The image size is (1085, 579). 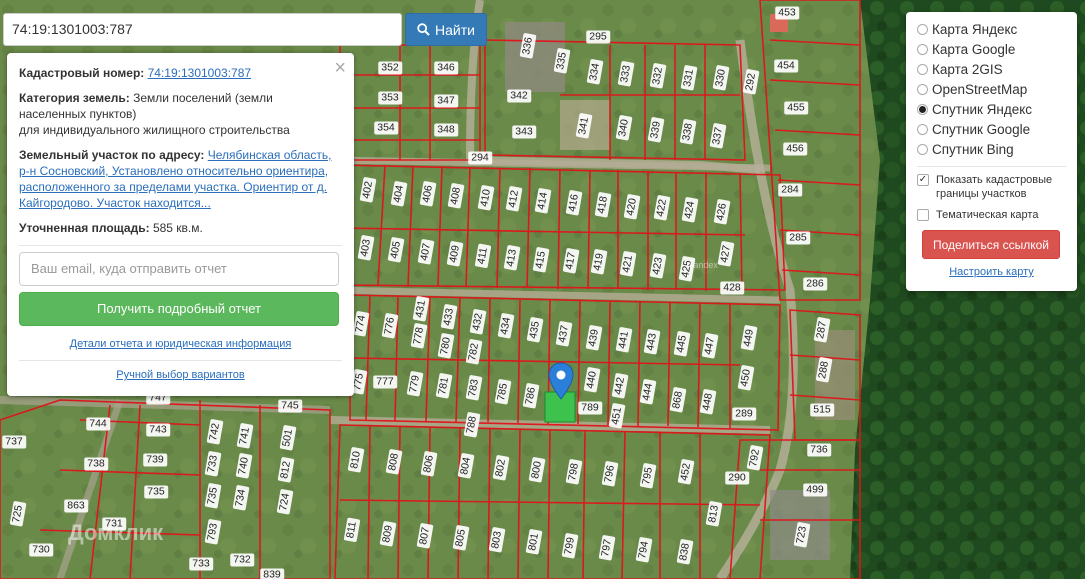 I want to click on manual-selection-link: Ручной выбор вариантов, so click(x=180, y=375).